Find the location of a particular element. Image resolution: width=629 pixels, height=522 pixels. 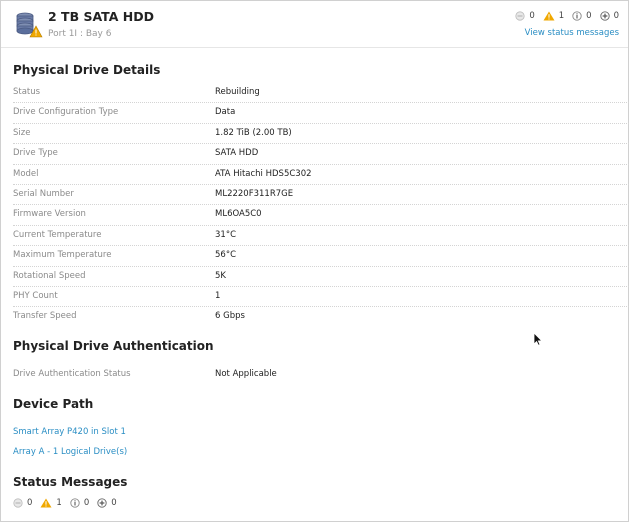

detail-label: Drive Type is located at coordinates (35, 153).